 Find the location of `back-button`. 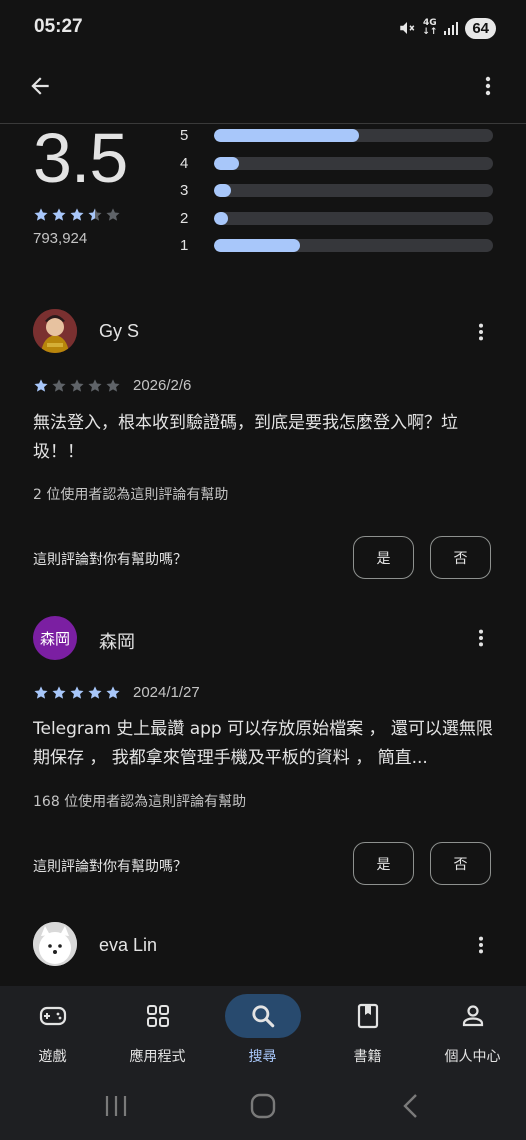

back-button is located at coordinates (40, 86).